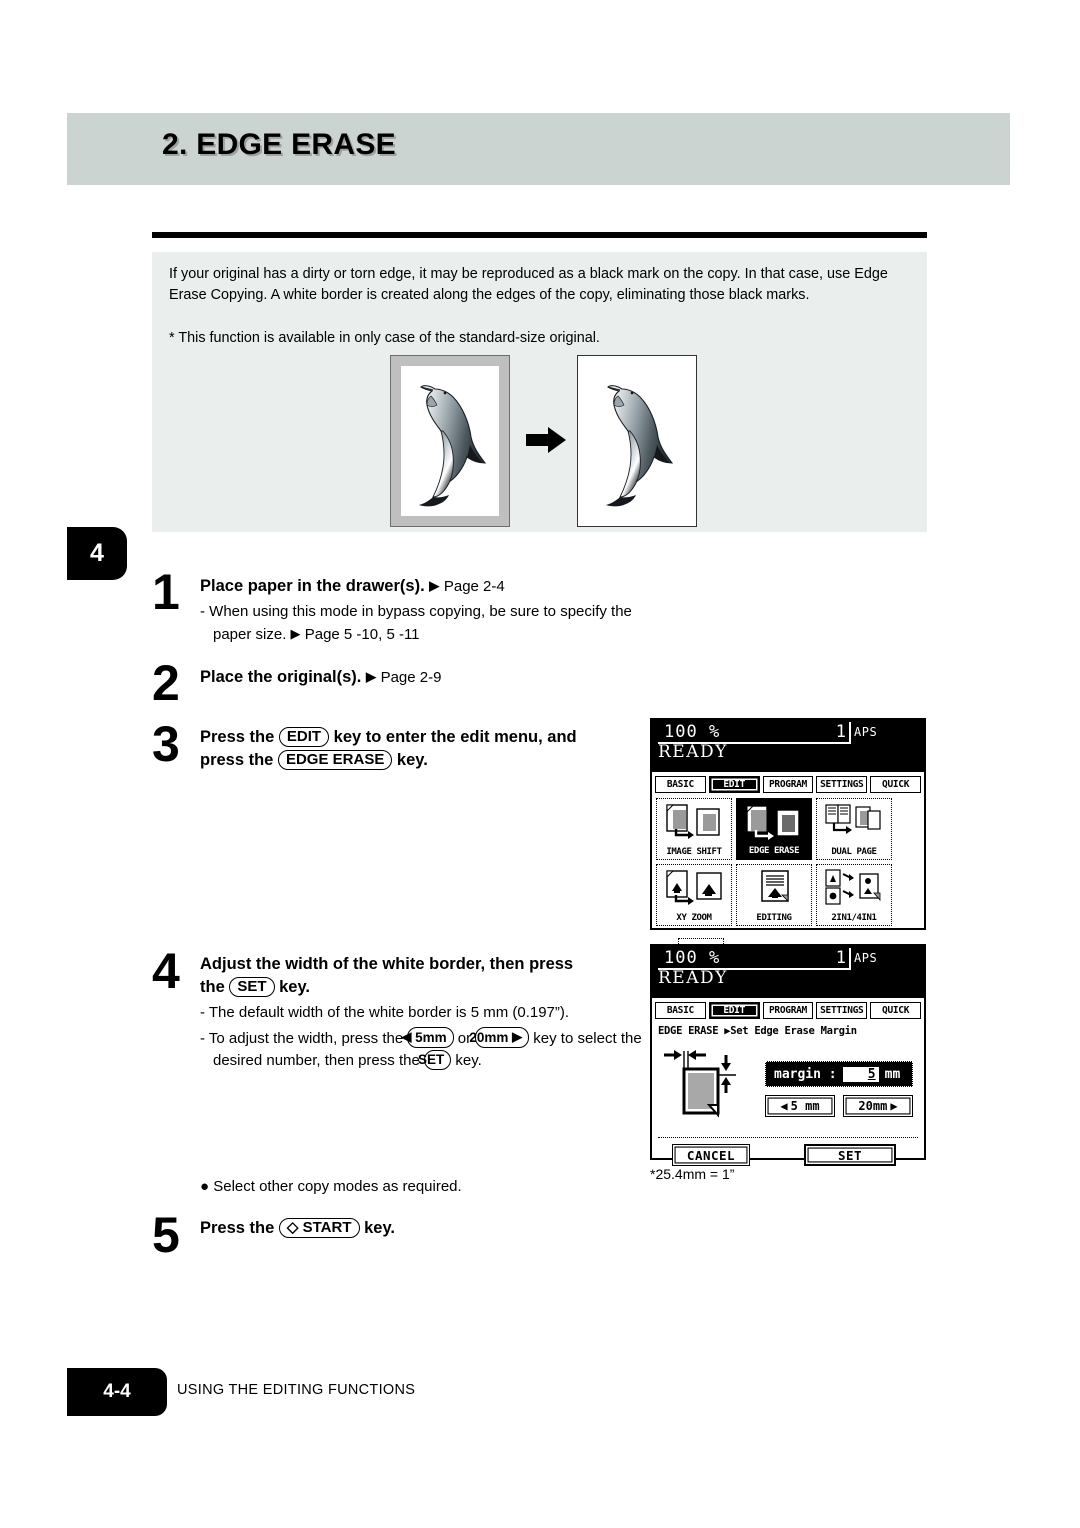  I want to click on start-key-label: ◇ START, so click(319, 1228).